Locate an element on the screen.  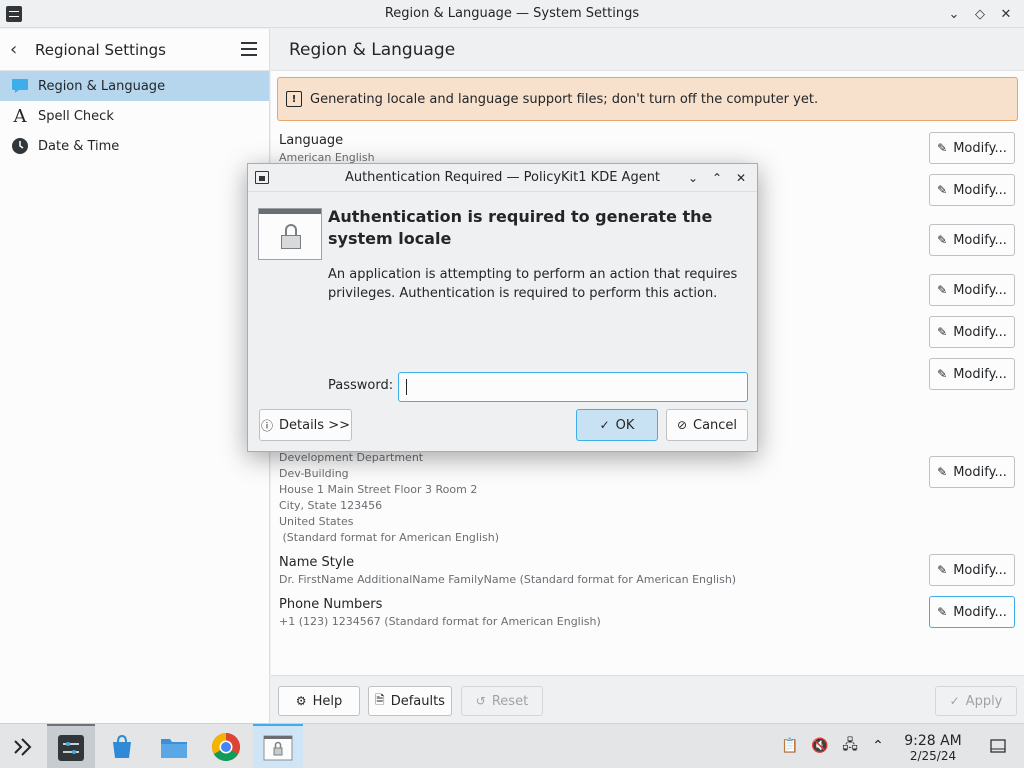
language-label: Language is located at coordinates (311, 140).